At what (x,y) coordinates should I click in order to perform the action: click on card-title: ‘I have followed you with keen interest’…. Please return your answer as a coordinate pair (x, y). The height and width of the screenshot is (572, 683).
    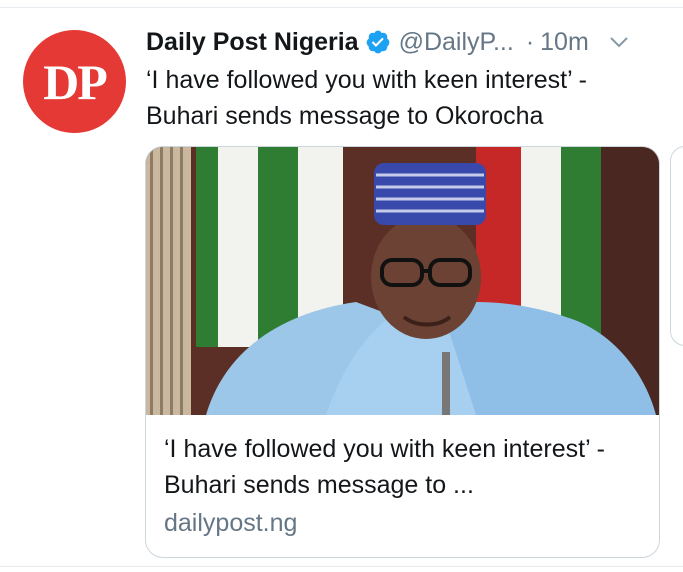
    Looking at the image, I should click on (404, 467).